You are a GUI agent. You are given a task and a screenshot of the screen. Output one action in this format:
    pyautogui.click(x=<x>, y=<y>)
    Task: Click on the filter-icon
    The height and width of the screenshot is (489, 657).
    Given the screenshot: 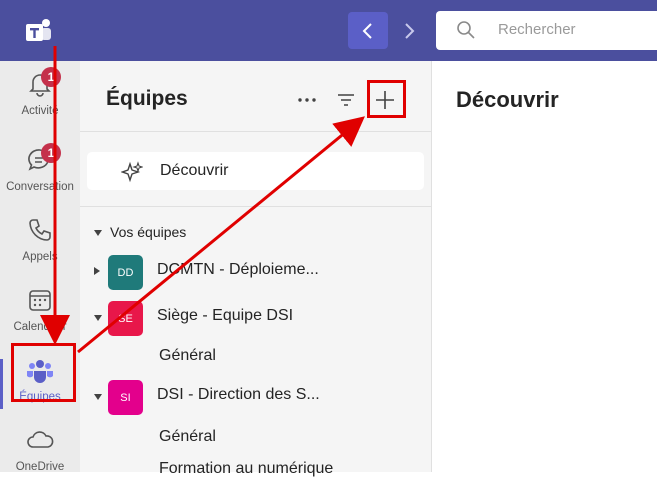 What is the action you would take?
    pyautogui.click(x=346, y=100)
    